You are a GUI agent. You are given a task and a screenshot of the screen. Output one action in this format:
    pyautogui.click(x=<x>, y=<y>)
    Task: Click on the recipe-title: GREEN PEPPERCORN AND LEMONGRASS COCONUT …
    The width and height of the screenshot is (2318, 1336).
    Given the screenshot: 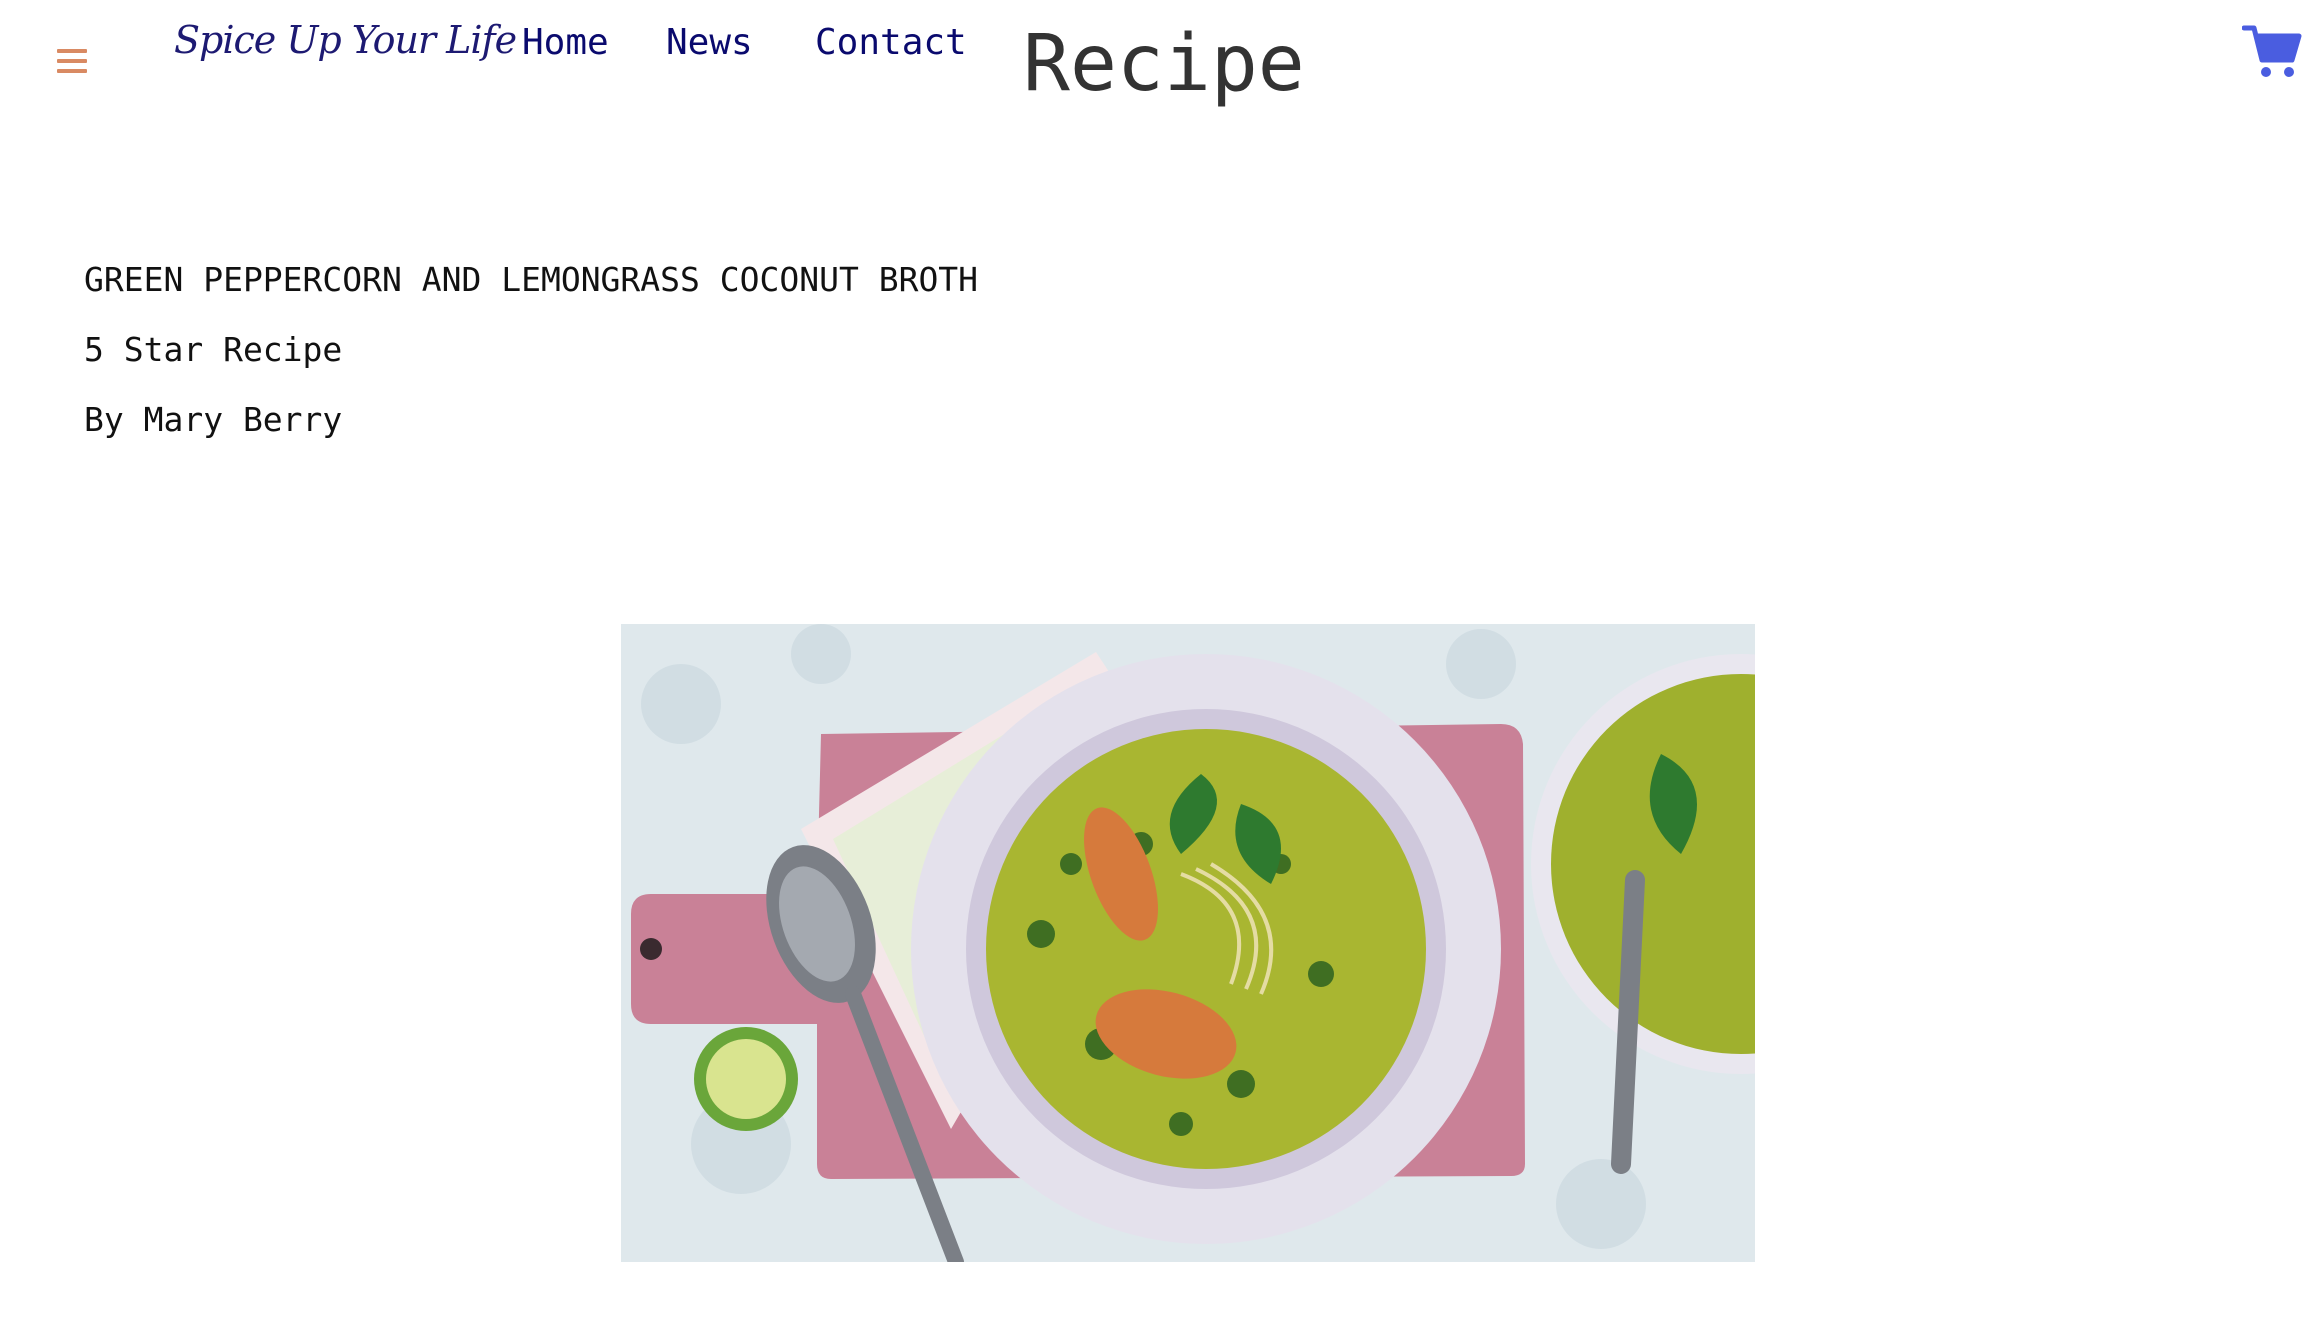 What is the action you would take?
    pyautogui.click(x=531, y=279)
    